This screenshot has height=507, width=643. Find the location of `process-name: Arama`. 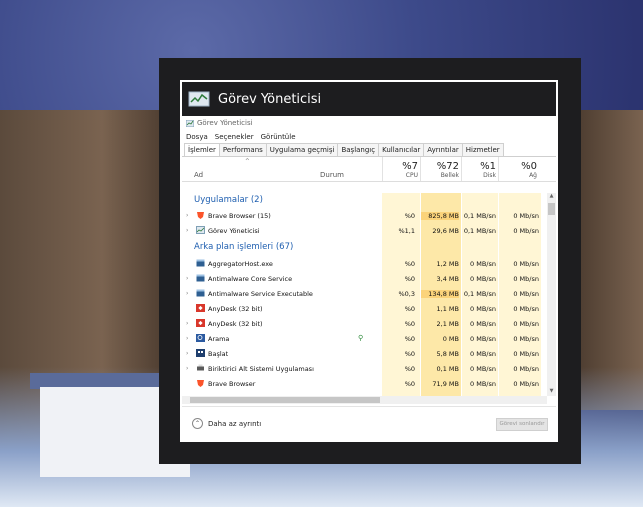

process-name: Arama is located at coordinates (219, 339).